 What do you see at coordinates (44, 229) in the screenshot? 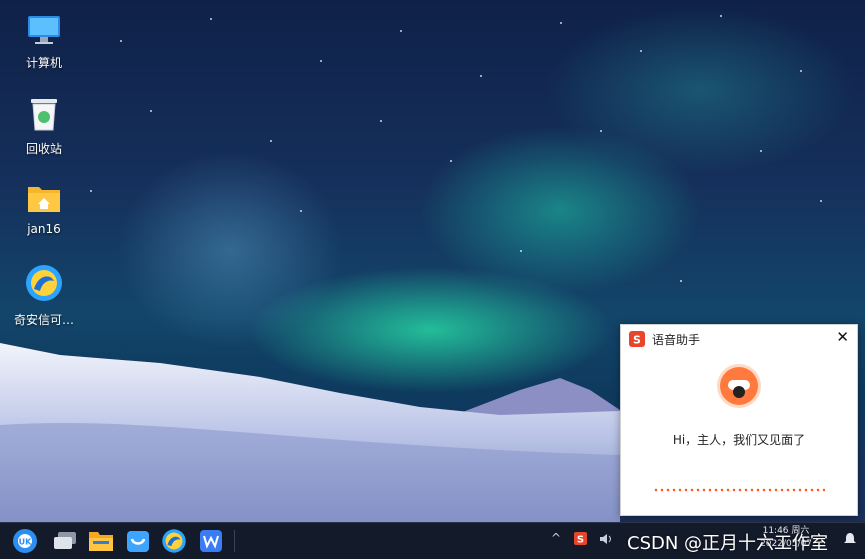
I see `desktop-icon-label: jan16` at bounding box center [44, 229].